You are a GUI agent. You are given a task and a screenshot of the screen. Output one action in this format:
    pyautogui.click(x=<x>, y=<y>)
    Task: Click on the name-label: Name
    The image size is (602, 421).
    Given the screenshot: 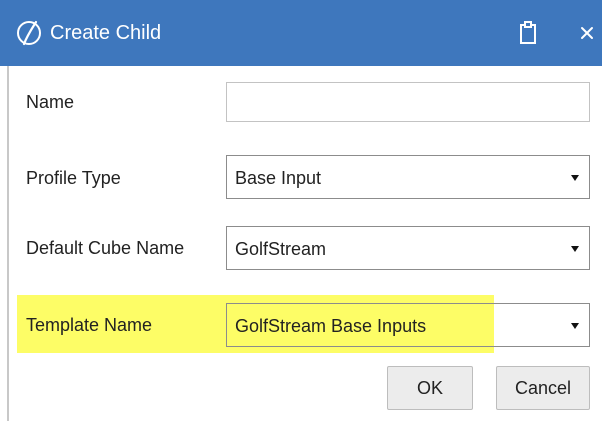 What is the action you would take?
    pyautogui.click(x=50, y=102)
    